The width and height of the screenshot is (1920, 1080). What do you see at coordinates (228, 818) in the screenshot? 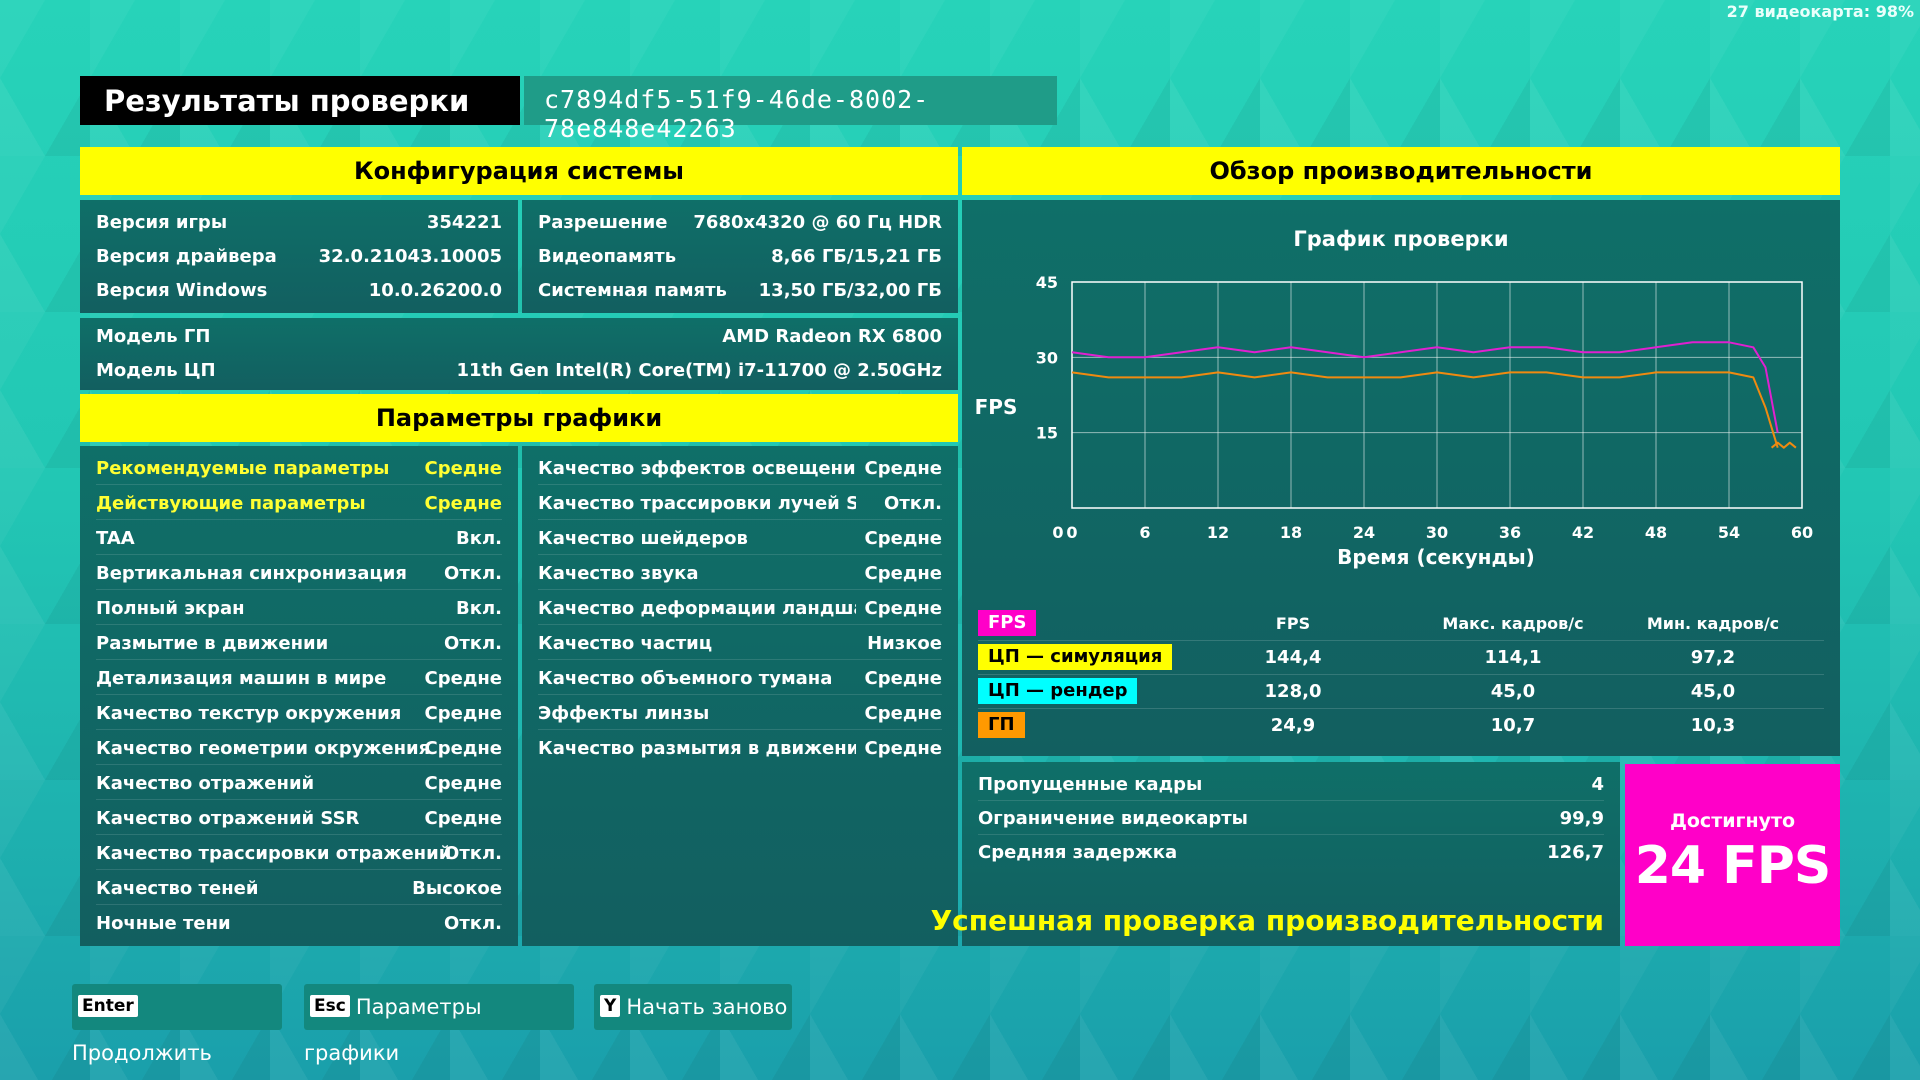
I see `setting-key: Качество отражений SSR` at bounding box center [228, 818].